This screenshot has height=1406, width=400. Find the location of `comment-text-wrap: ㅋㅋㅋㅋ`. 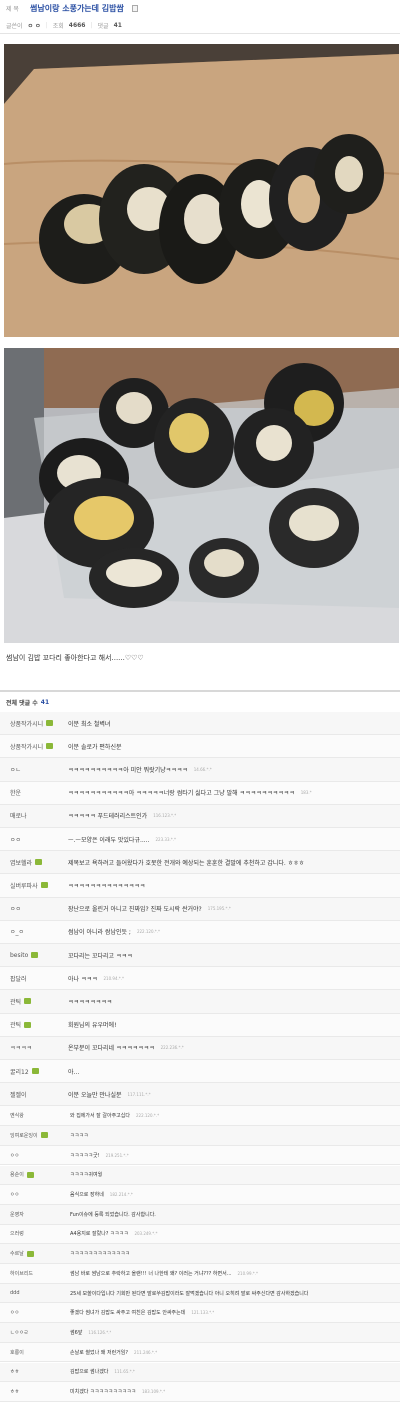

comment-text-wrap: ㅋㅋㅋㅋ is located at coordinates (79, 1135).